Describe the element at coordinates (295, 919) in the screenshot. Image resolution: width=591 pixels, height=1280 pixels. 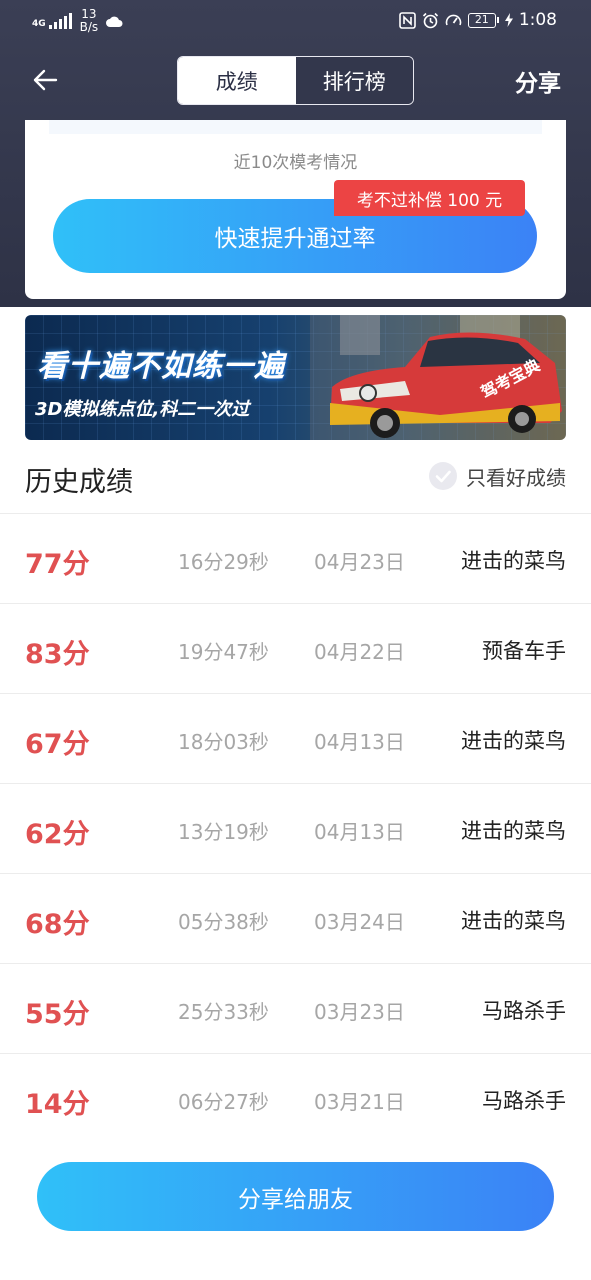
I see `history-row: 68分 05分38秒 03月24日 进击的菜鸟` at that location.